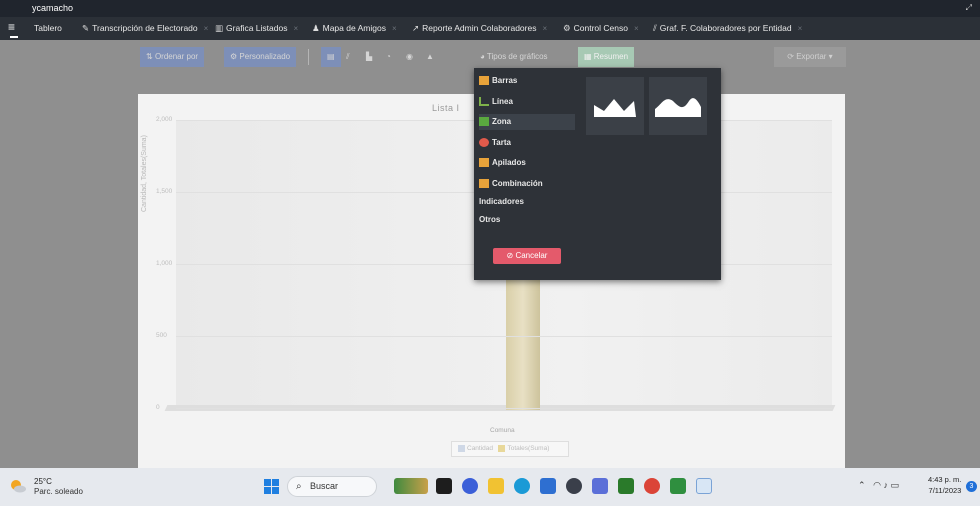 This screenshot has width=980, height=506. What do you see at coordinates (172, 57) in the screenshot?
I see `order-by-button: ⇅ Ordenar por` at bounding box center [172, 57].